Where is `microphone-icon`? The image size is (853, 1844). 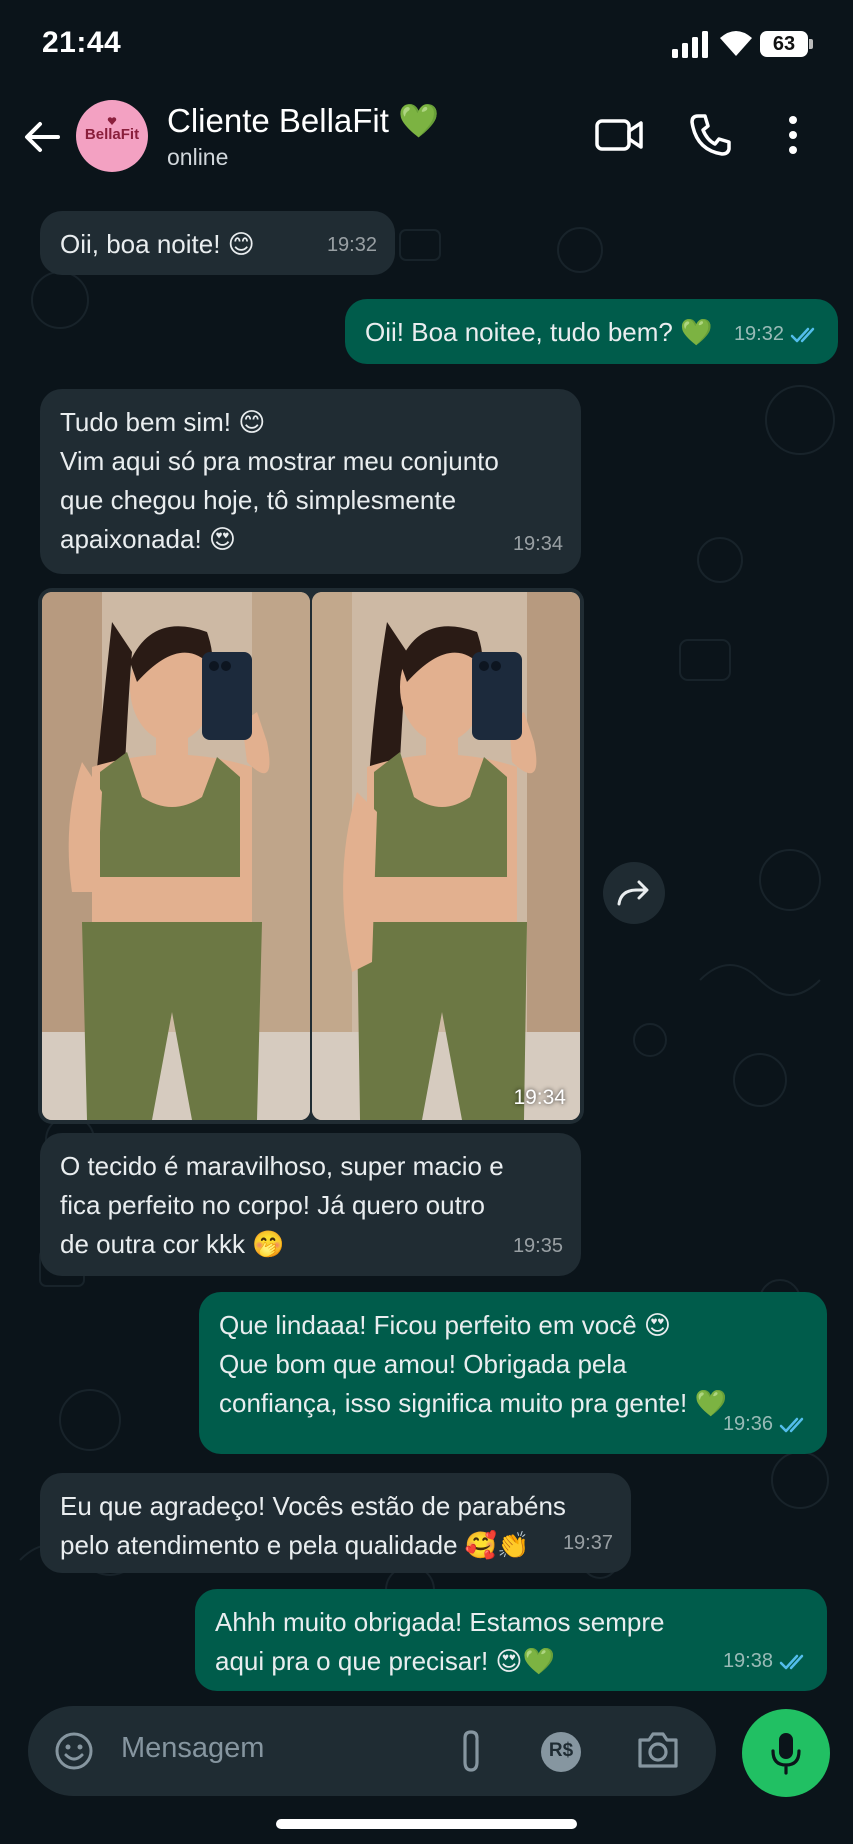
microphone-icon is located at coordinates (786, 1754).